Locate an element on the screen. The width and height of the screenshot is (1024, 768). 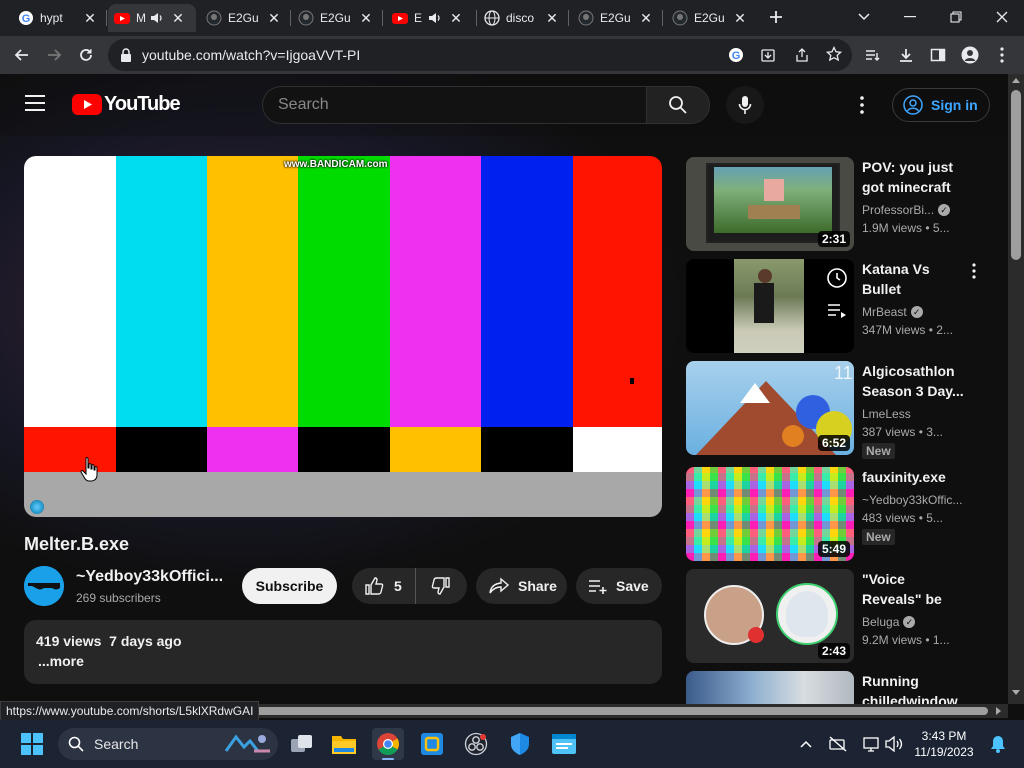
minimize-button is located at coordinates (910, 17).